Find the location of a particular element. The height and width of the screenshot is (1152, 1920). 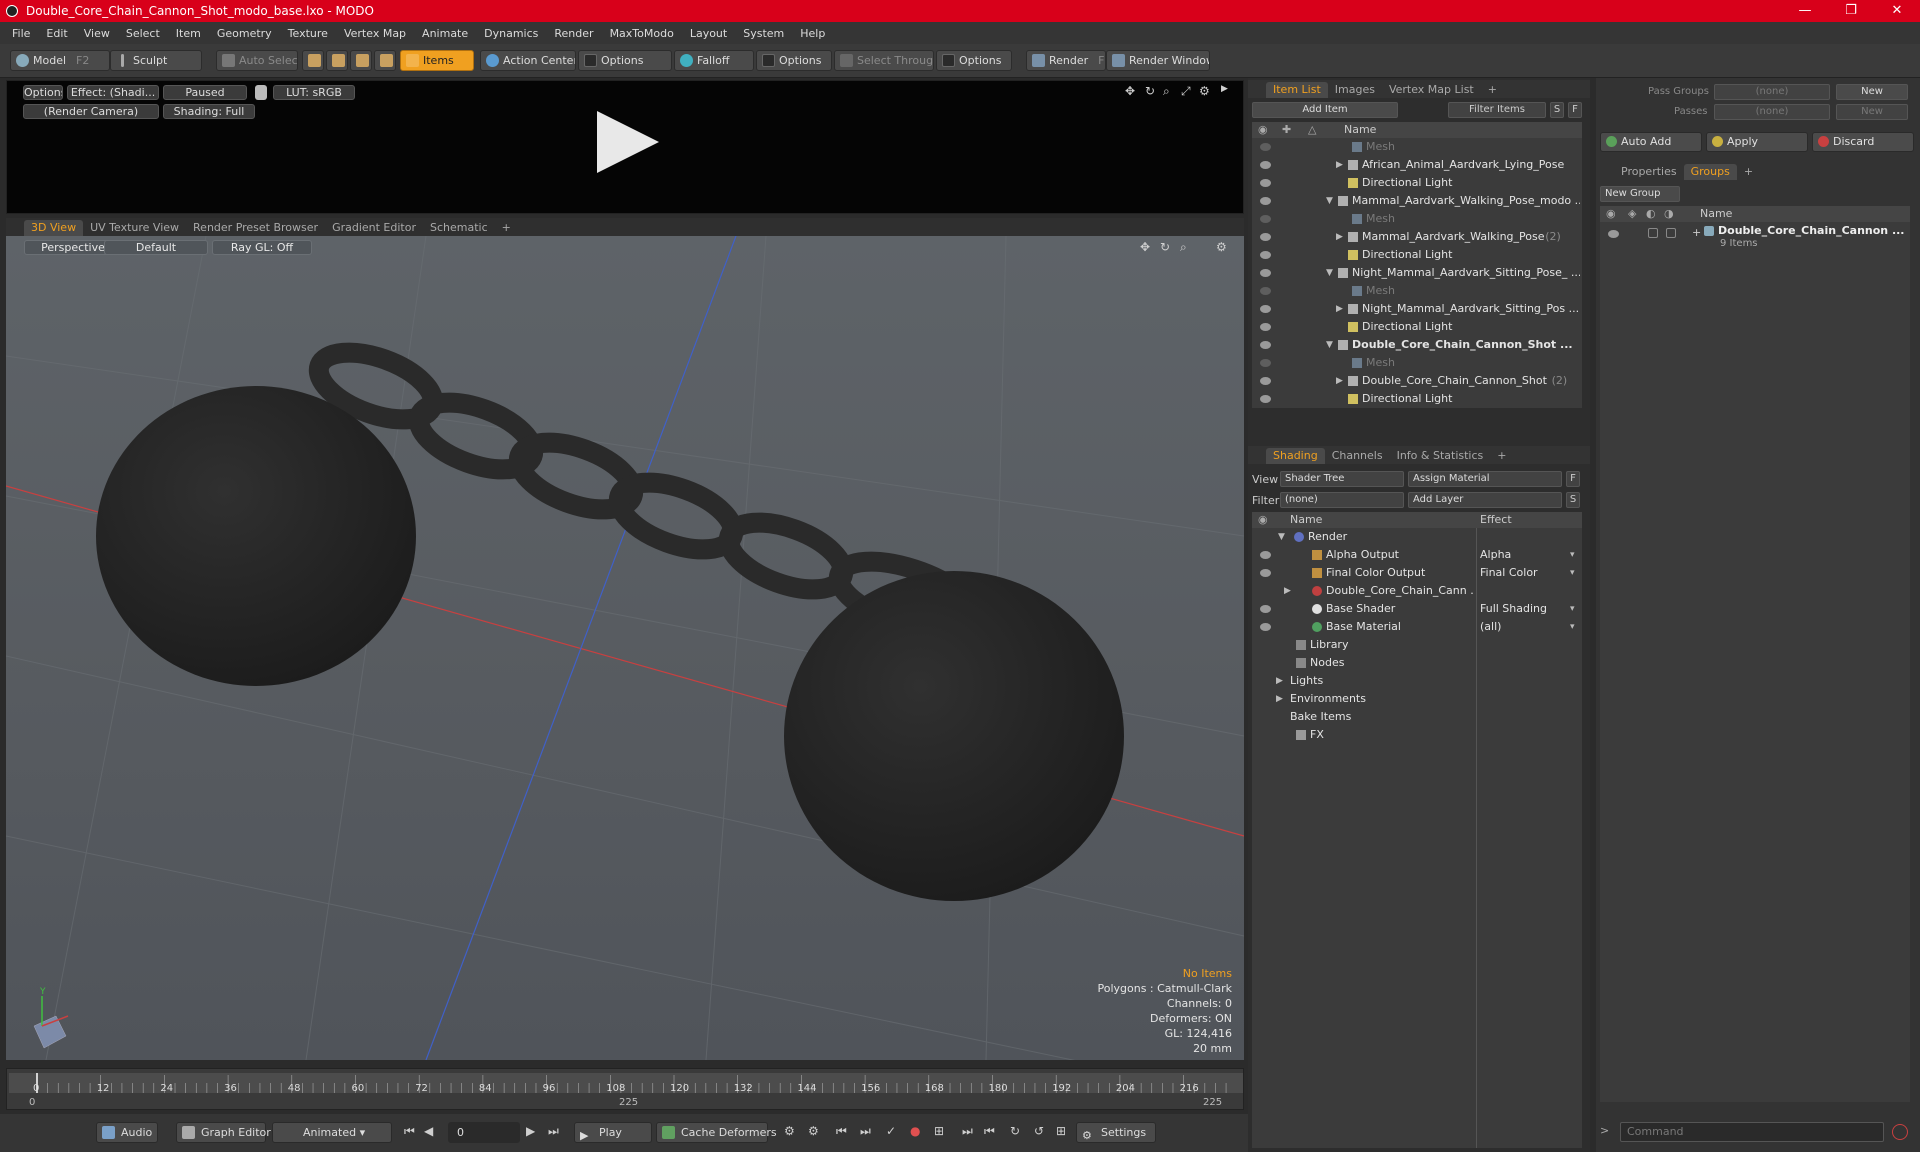

shading-f-button: F is located at coordinates (1573, 479).